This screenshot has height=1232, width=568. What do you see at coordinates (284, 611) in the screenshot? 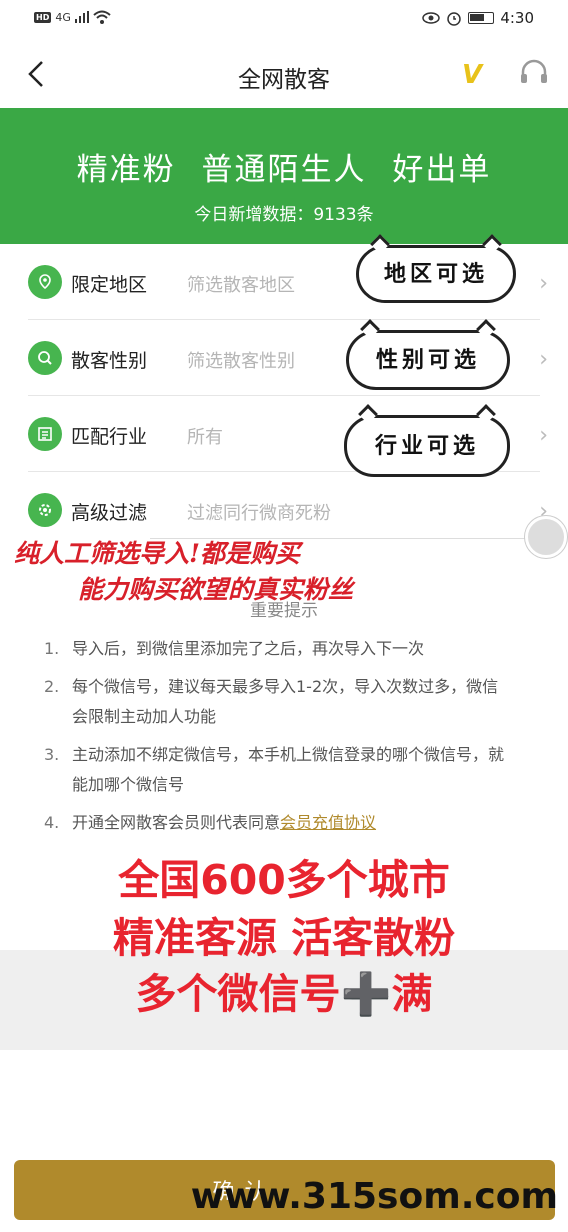
I see `notice-title: 重要提示` at bounding box center [284, 611].